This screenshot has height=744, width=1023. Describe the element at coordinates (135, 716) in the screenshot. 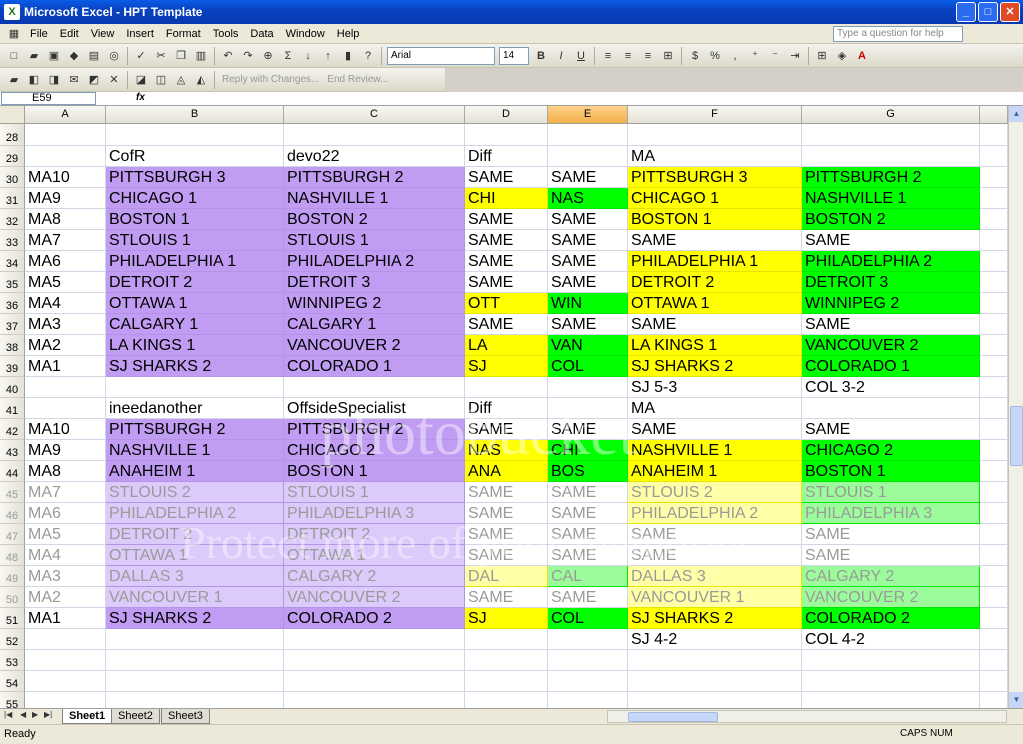

I see `sheet-tab-sheet2: Sheet2` at that location.